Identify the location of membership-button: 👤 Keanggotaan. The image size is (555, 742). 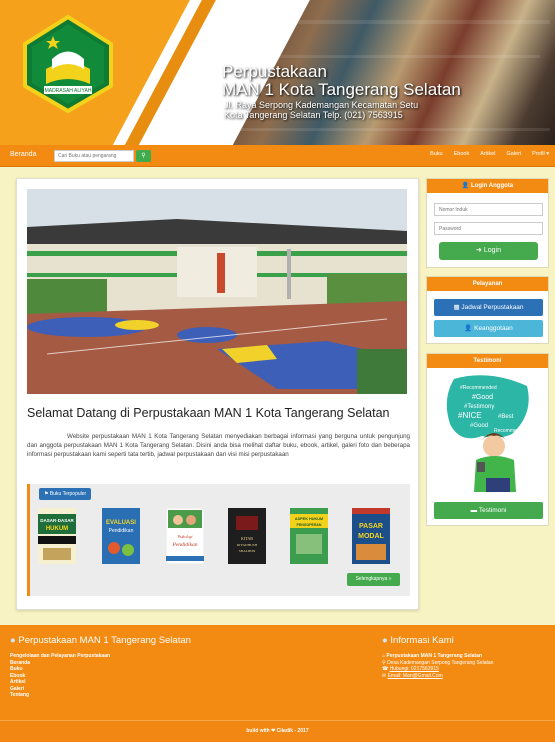
(488, 328).